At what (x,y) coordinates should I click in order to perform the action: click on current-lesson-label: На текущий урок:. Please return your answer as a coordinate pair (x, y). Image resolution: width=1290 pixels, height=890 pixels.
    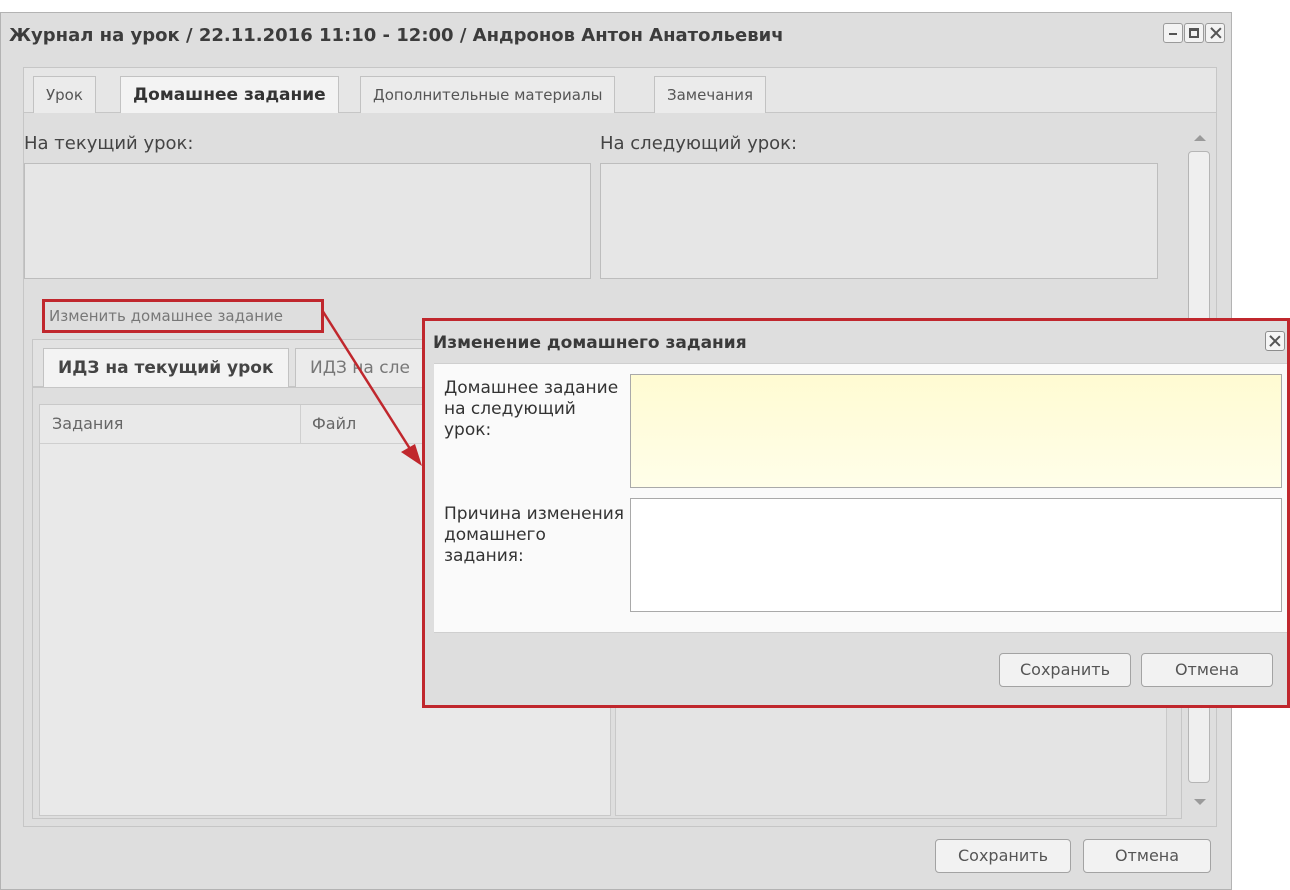
    Looking at the image, I should click on (109, 143).